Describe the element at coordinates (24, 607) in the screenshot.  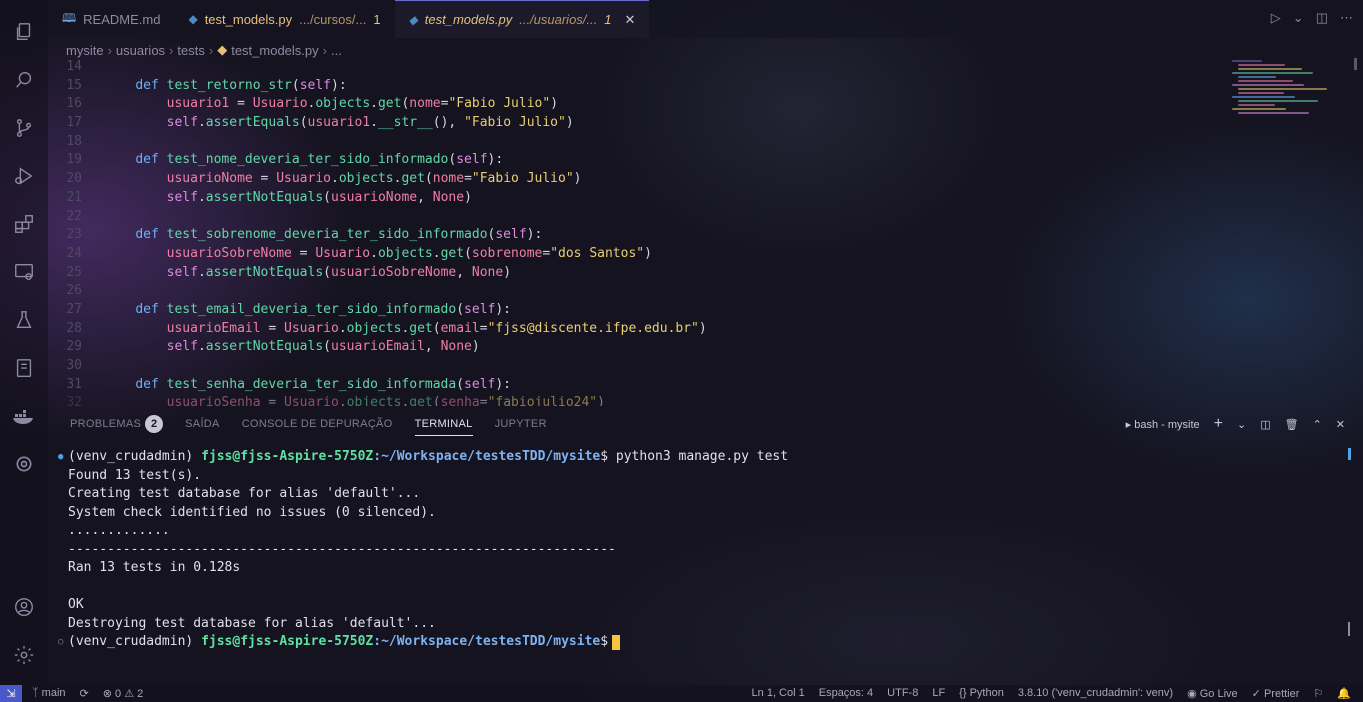
I see `account-icon` at that location.